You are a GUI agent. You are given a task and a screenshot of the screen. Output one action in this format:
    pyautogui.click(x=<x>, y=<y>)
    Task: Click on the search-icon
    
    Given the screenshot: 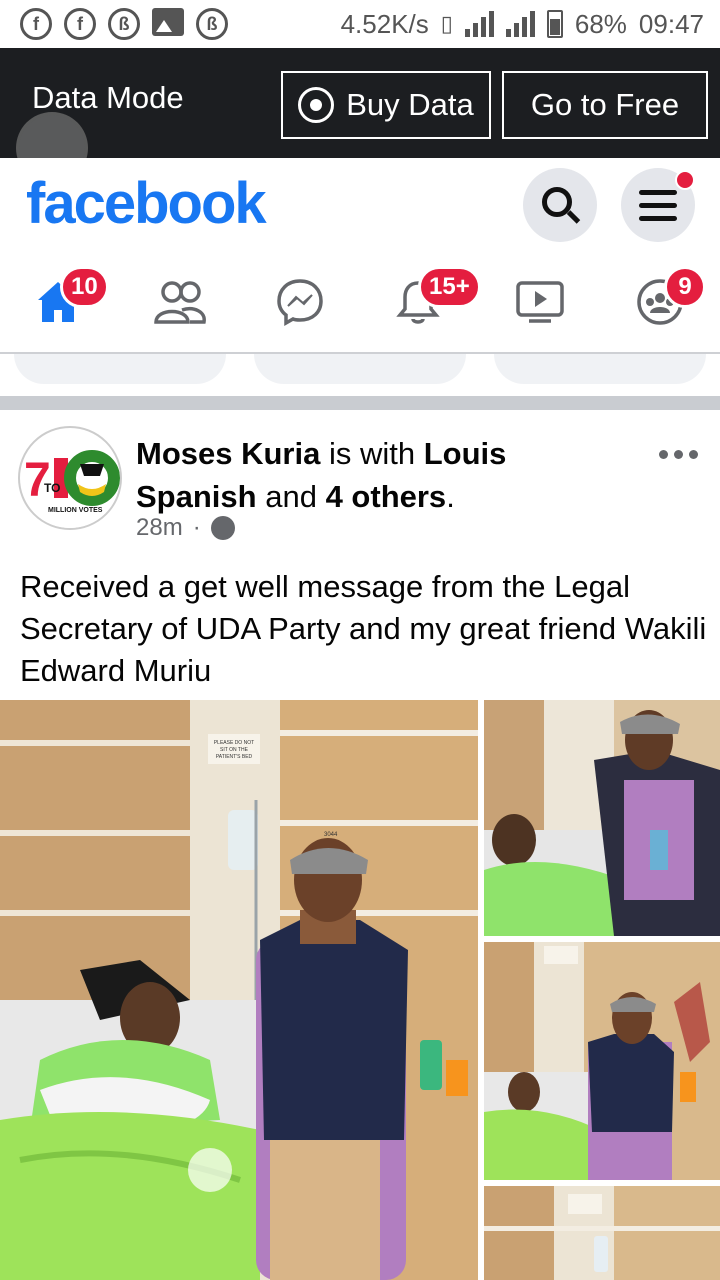 What is the action you would take?
    pyautogui.click(x=557, y=202)
    